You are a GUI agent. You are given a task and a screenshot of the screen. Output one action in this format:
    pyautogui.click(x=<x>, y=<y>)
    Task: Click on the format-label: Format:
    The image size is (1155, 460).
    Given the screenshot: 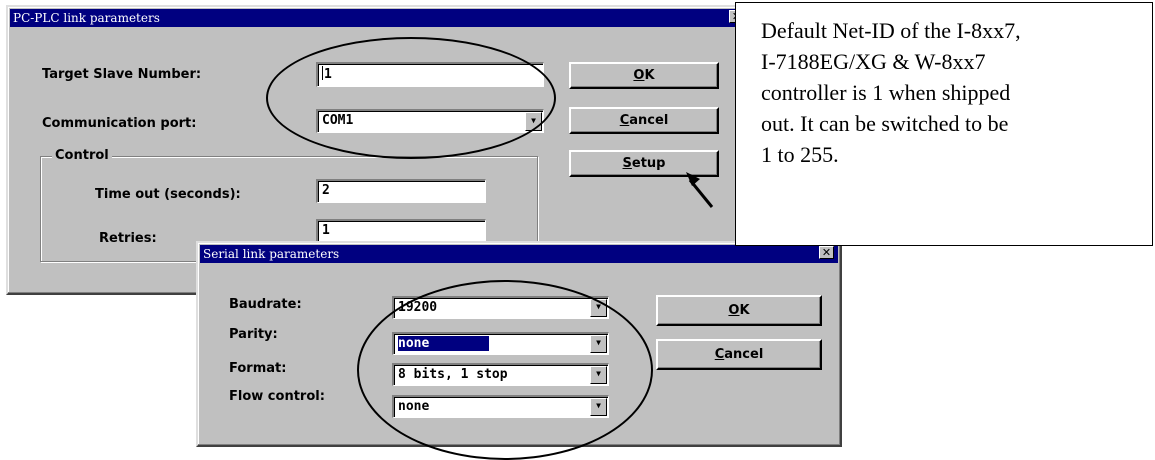 What is the action you would take?
    pyautogui.click(x=258, y=368)
    